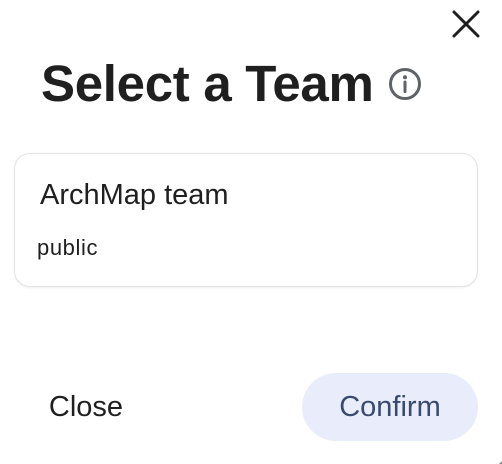  Describe the element at coordinates (86, 407) in the screenshot. I see `close-button: Close` at that location.